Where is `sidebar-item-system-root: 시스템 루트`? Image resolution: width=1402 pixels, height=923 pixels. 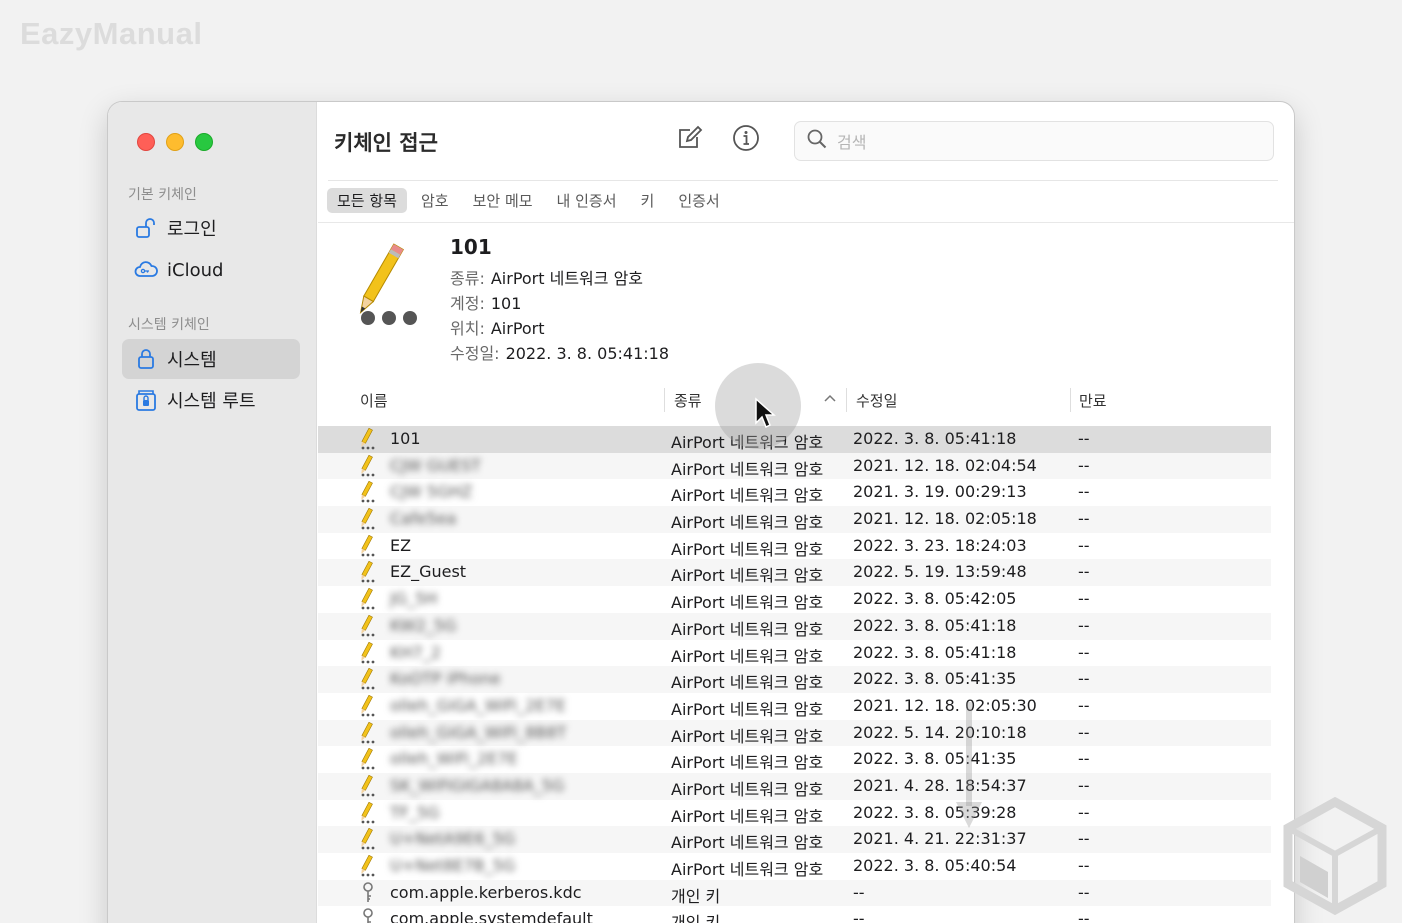 sidebar-item-system-root: 시스템 루트 is located at coordinates (211, 400).